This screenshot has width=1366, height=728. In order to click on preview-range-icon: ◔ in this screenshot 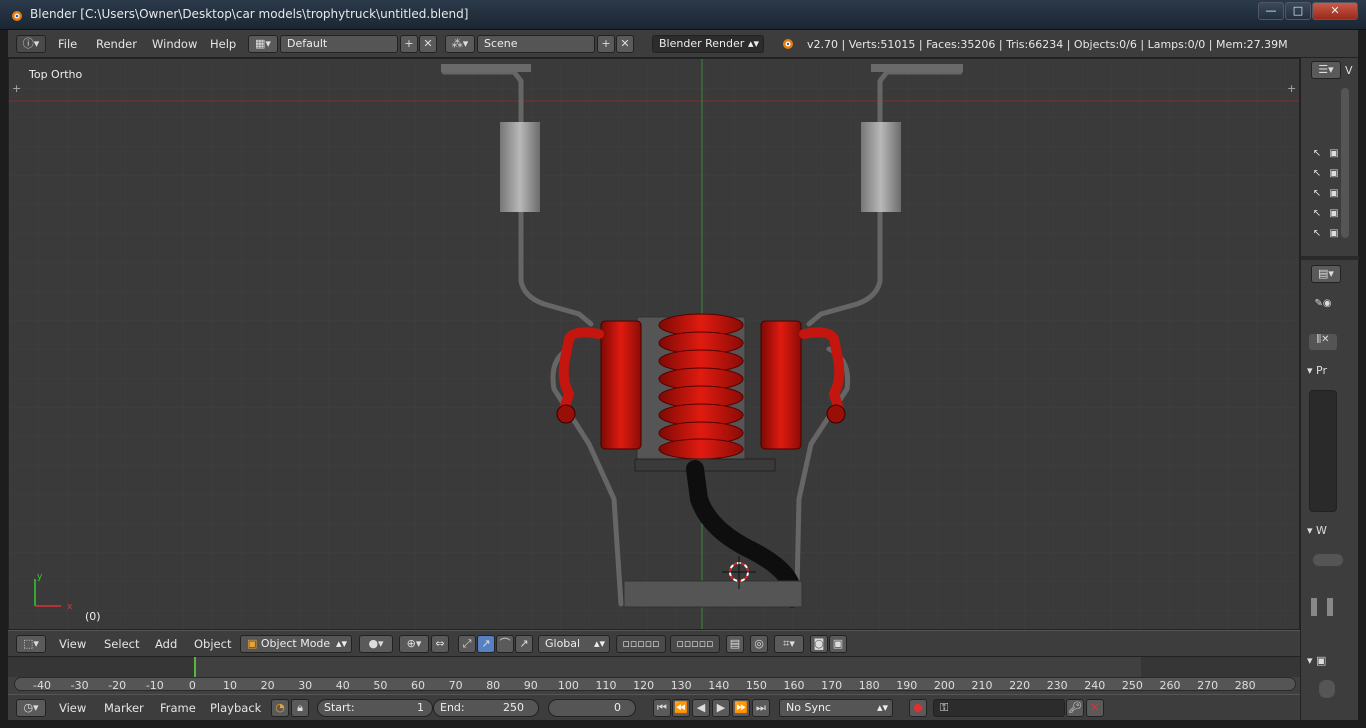, I will do `click(280, 708)`.